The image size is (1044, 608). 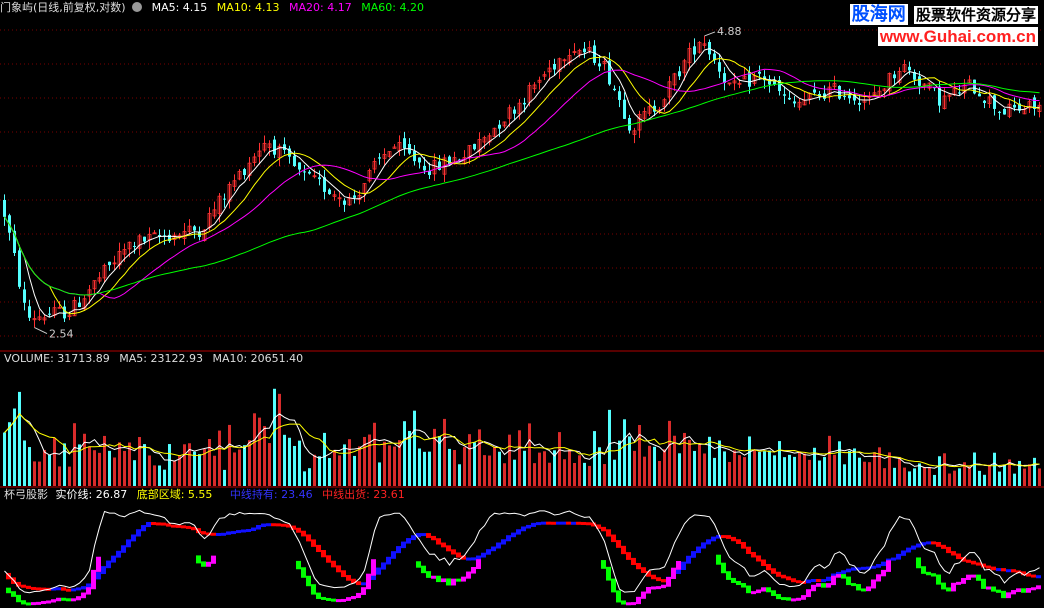 What do you see at coordinates (137, 7) in the screenshot?
I see `settings-circle-icon` at bounding box center [137, 7].